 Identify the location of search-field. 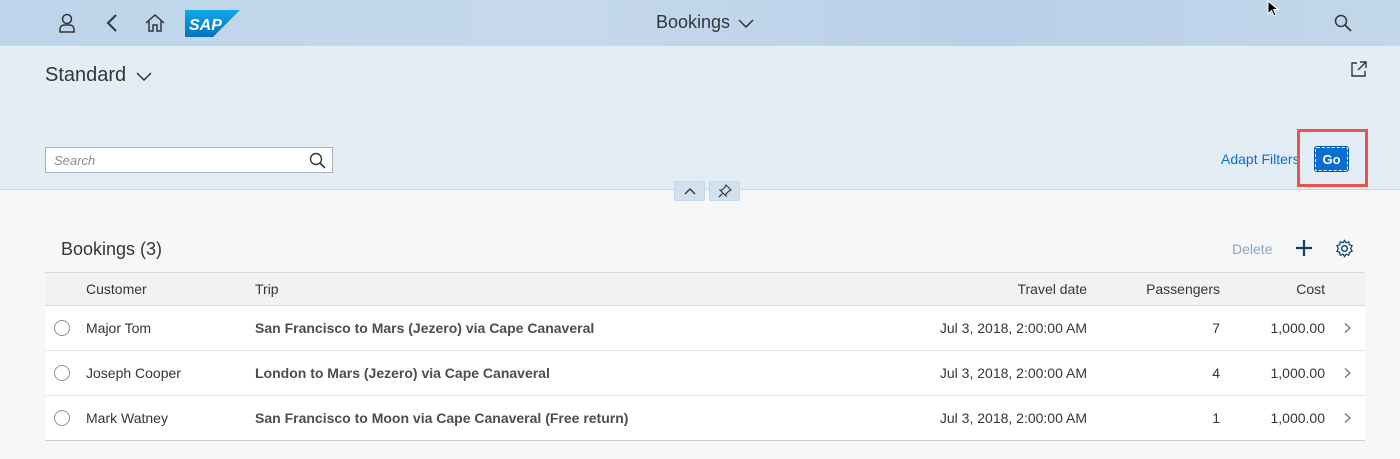
(189, 160).